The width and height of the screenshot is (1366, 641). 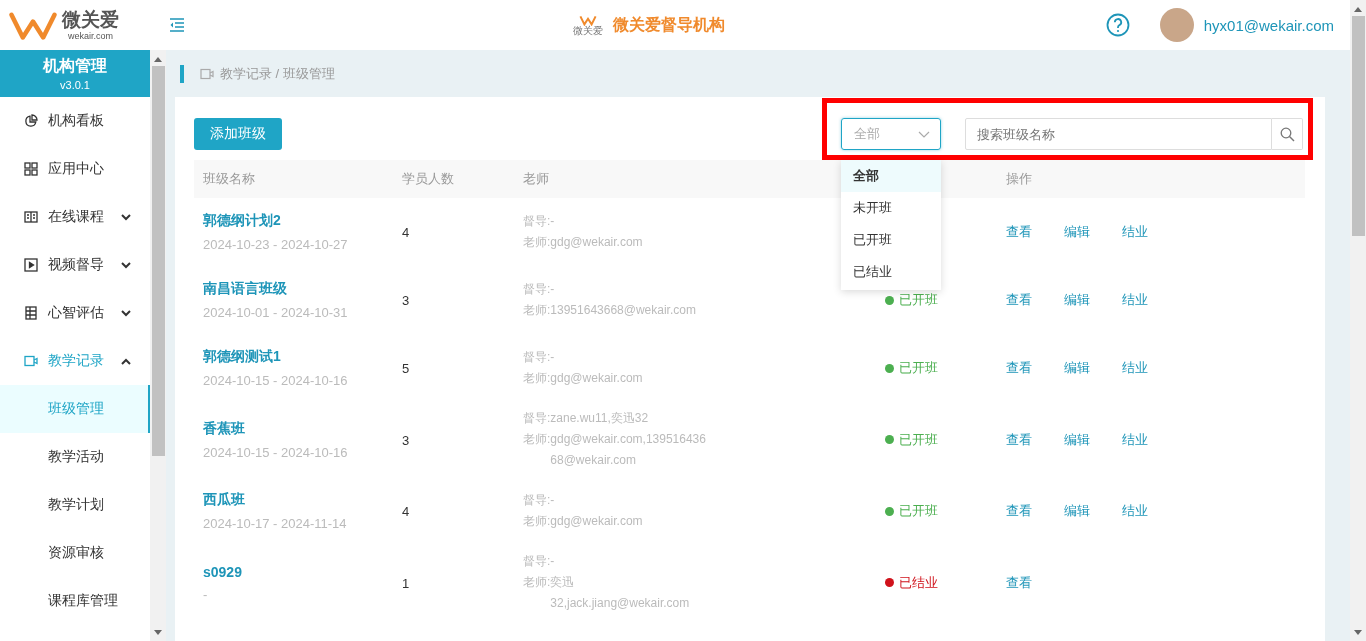 What do you see at coordinates (75, 361) in the screenshot?
I see `sidebar-item: 教学记录` at bounding box center [75, 361].